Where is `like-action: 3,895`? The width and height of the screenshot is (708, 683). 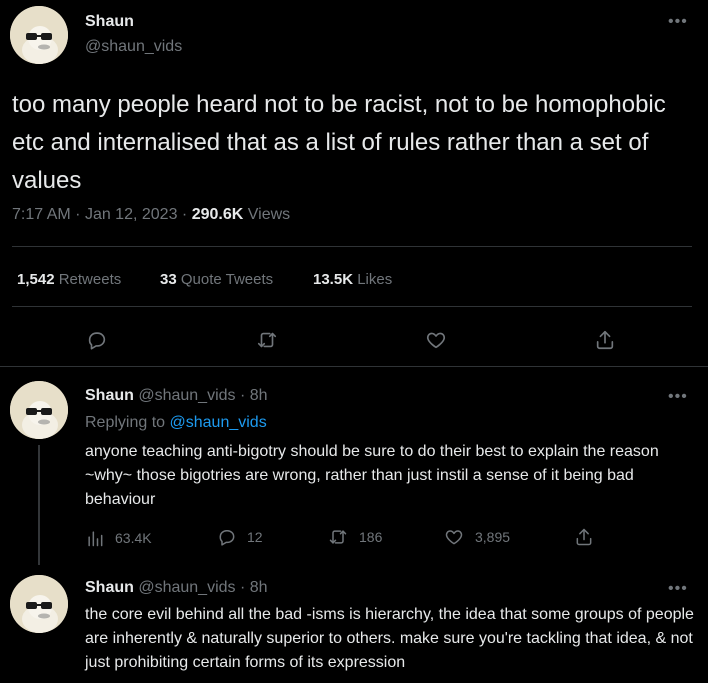 like-action: 3,895 is located at coordinates (476, 537).